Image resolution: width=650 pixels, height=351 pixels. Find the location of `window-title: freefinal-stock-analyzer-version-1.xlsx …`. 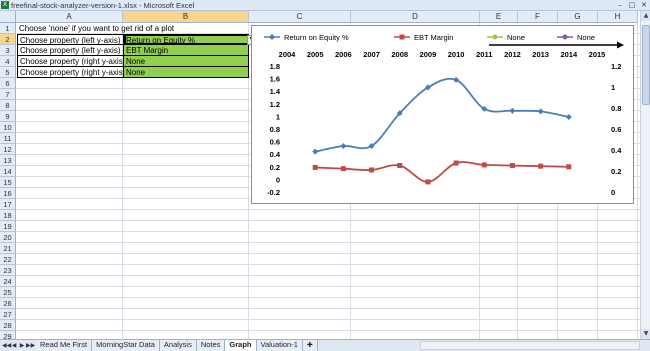

window-title: freefinal-stock-analyzer-version-1.xlsx … is located at coordinates (103, 5).